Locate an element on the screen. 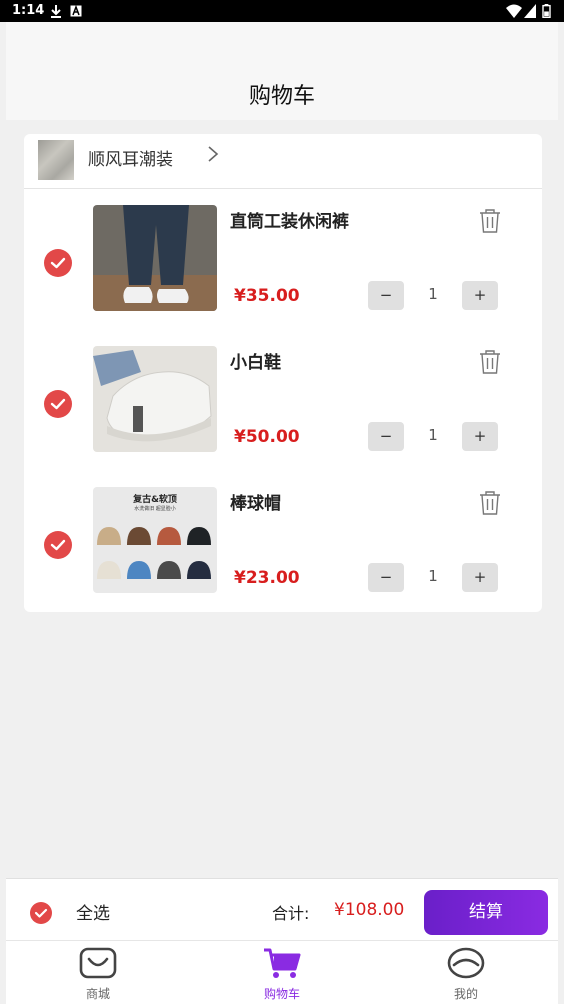  wifi-icon is located at coordinates (514, 11).